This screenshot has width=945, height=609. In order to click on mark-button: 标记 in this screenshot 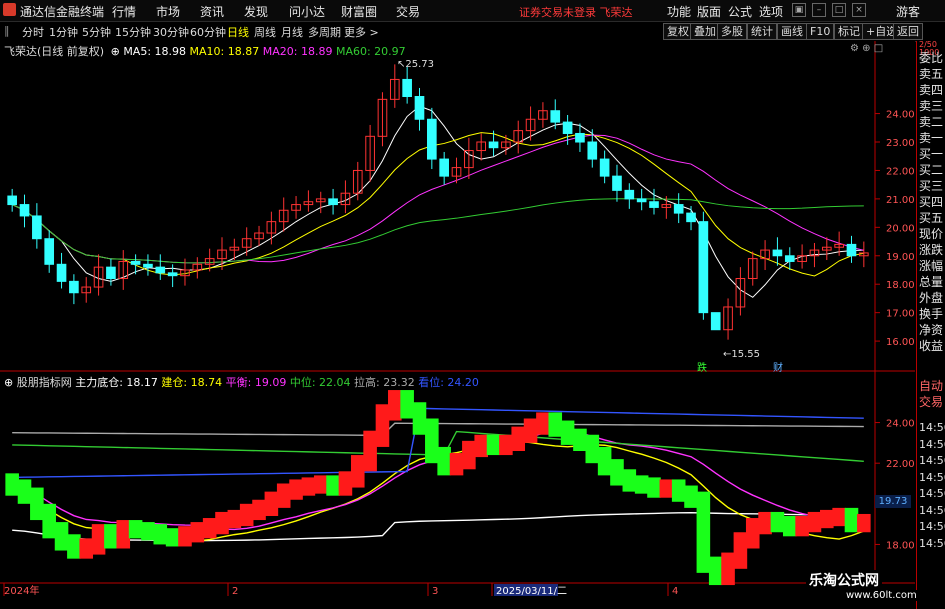, I will do `click(849, 31)`.